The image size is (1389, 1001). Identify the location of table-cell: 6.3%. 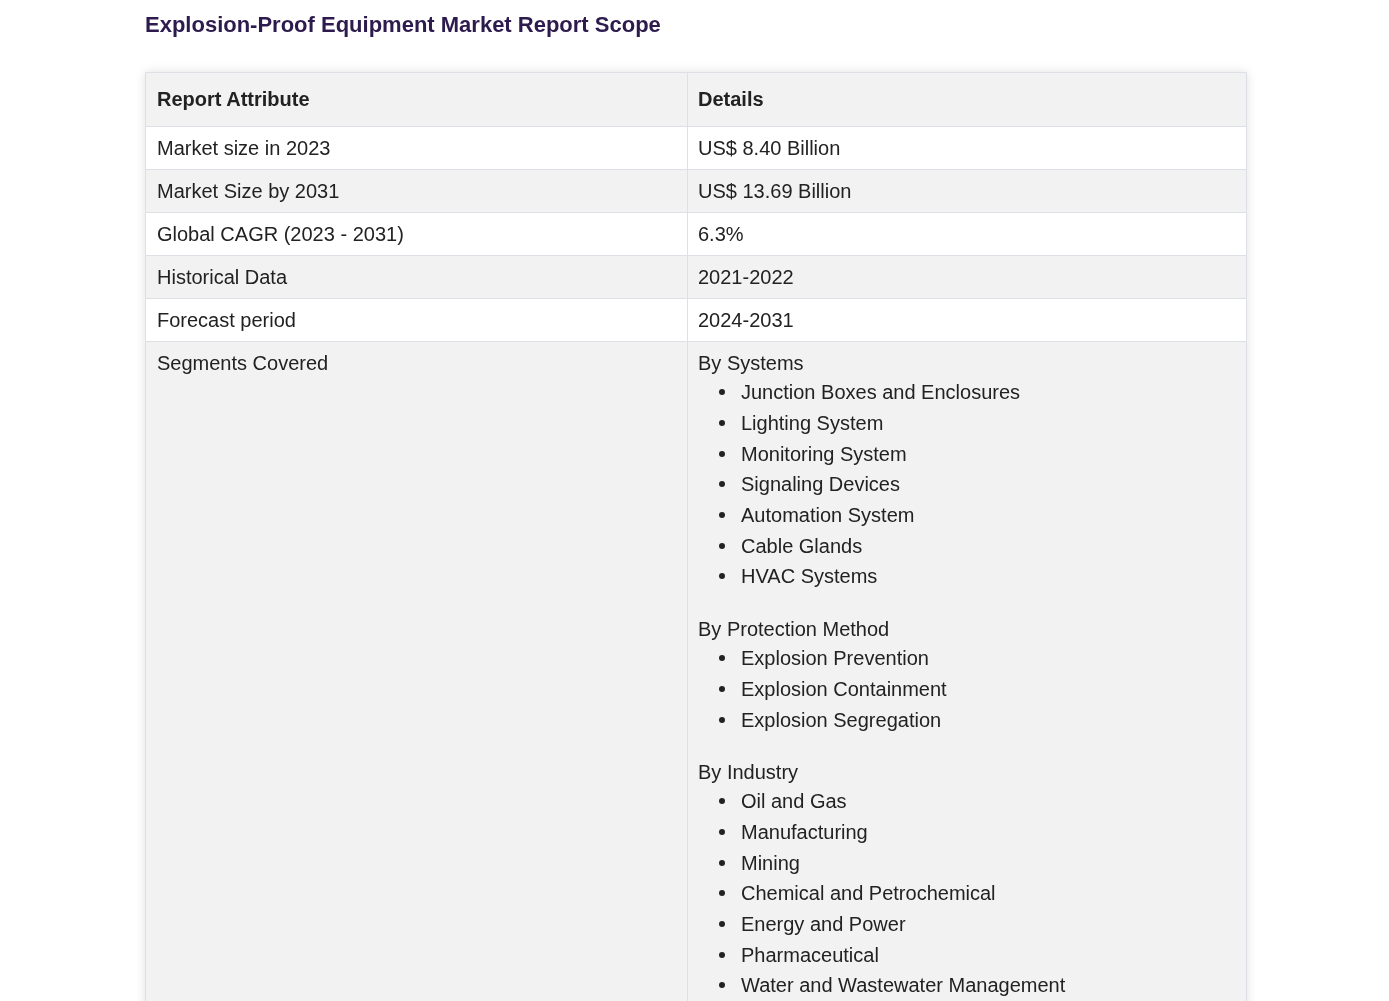
(967, 234).